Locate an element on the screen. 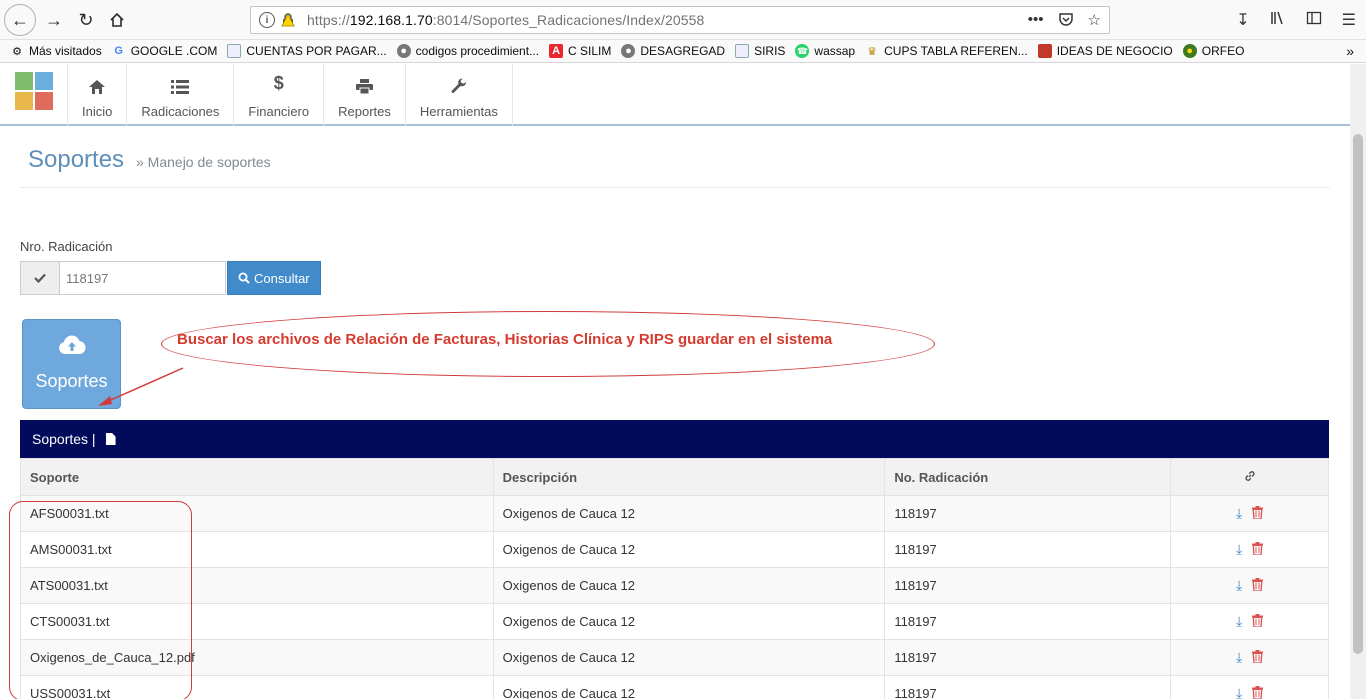 The height and width of the screenshot is (699, 1366). nav-radicaciones: Radicaciones is located at coordinates (179, 95).